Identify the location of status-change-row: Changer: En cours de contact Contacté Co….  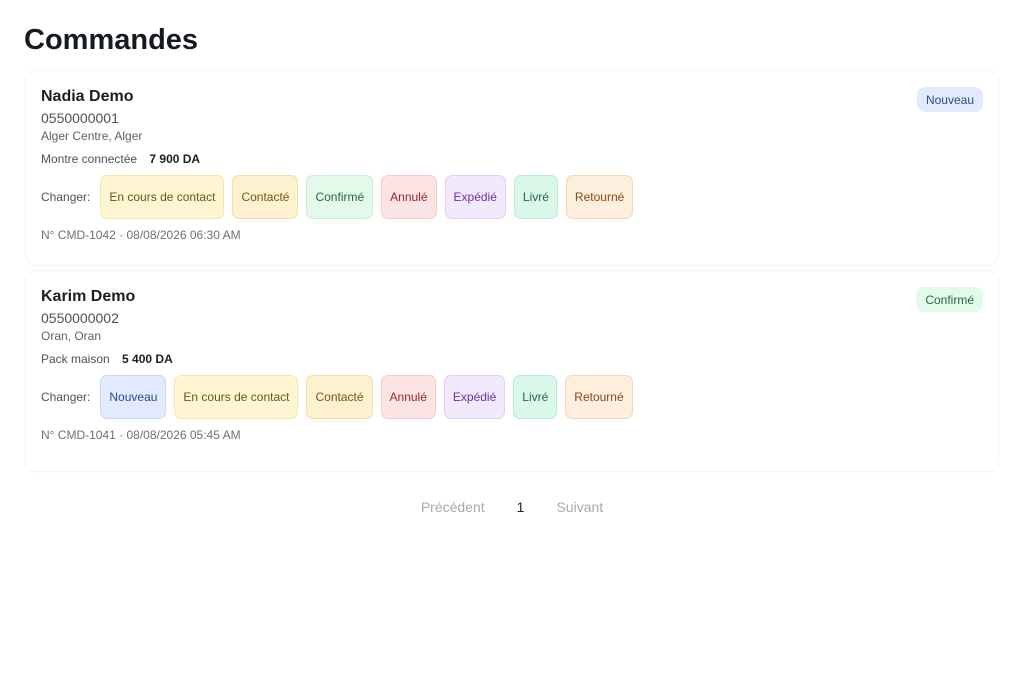
(512, 197).